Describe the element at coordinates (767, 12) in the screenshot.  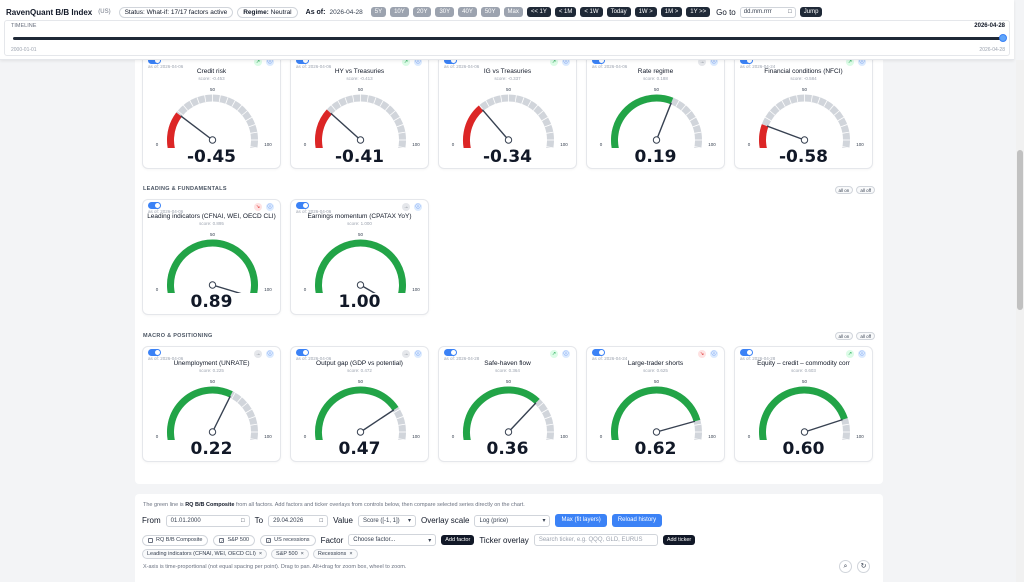
I see `goto-date-input: dd.mm.rrrr □` at that location.